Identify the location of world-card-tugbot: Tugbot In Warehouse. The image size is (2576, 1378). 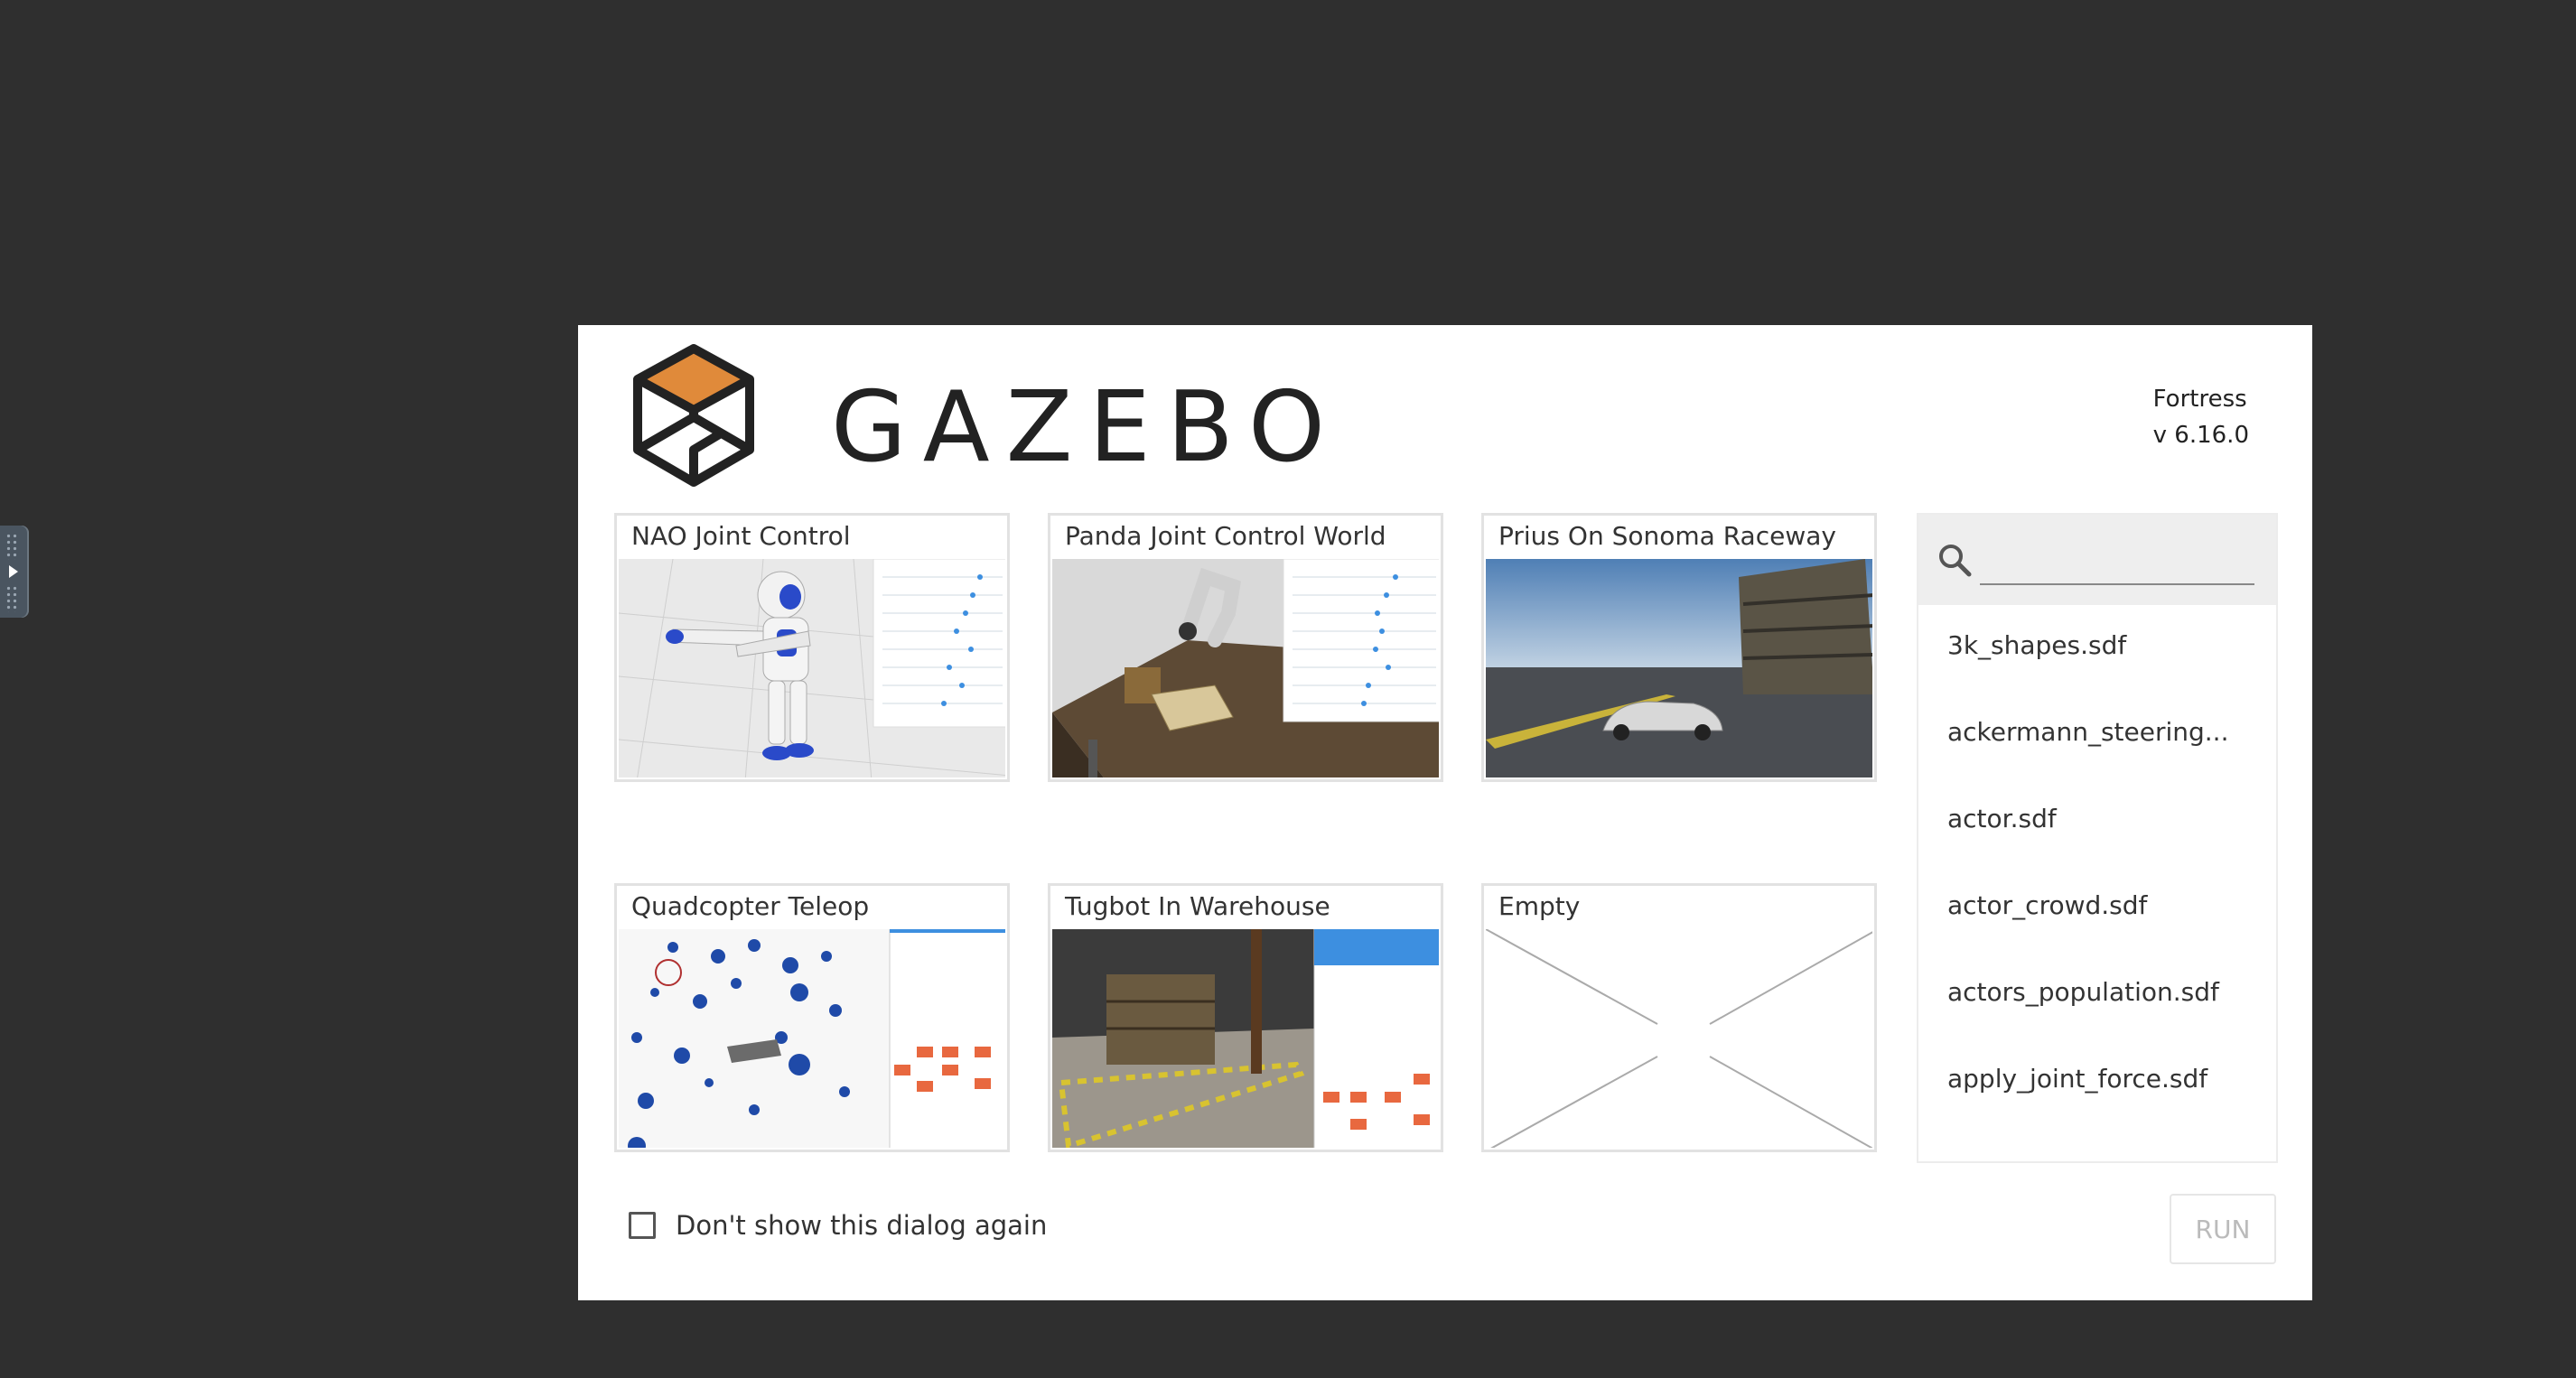
(1245, 1017).